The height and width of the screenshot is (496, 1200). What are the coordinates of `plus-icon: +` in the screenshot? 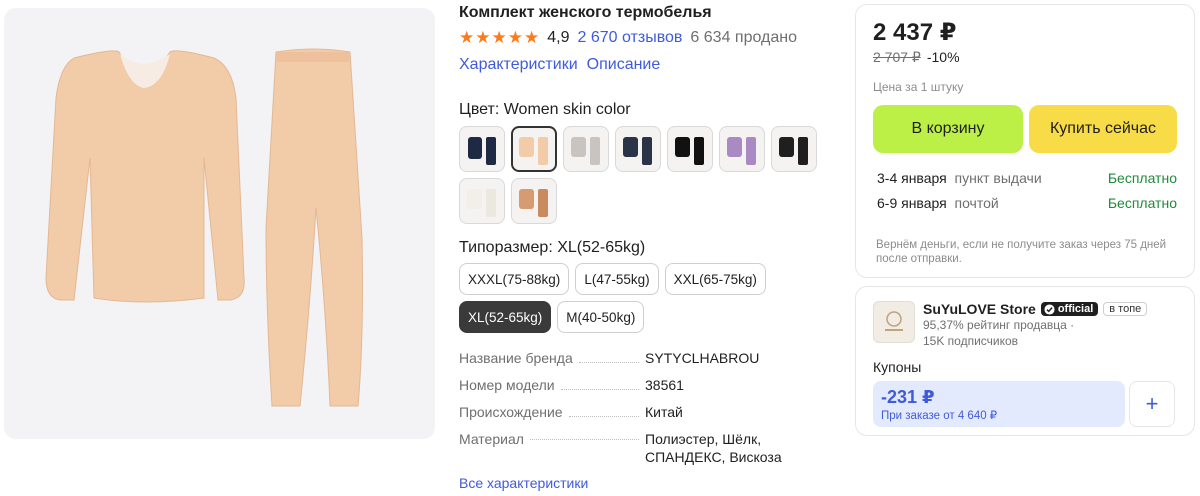 It's located at (1152, 403).